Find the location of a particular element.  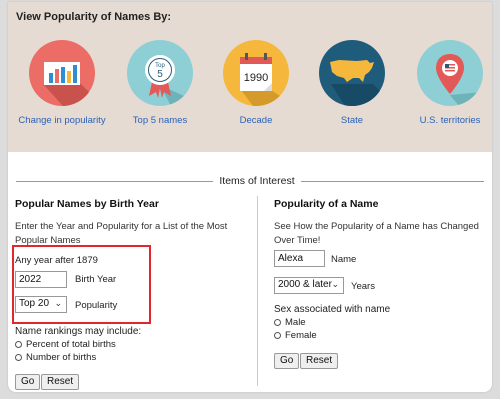

birth-year-go-button: Go is located at coordinates (28, 382).